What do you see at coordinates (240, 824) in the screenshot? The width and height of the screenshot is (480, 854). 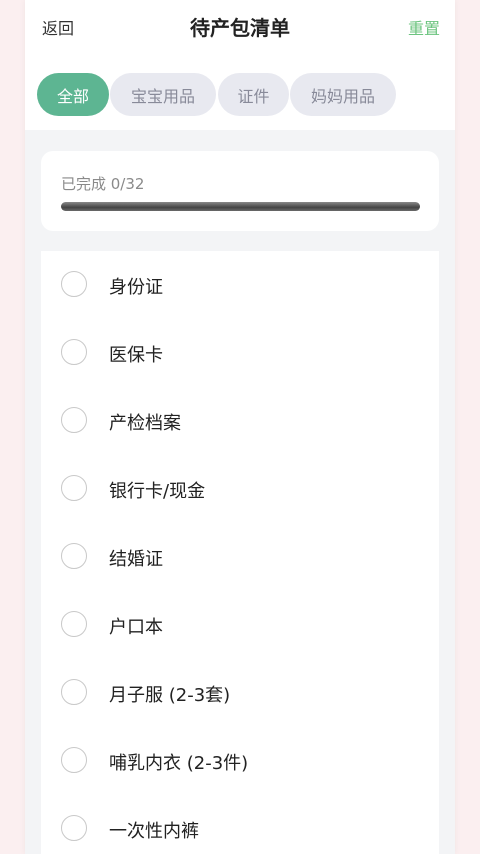 I see `list-item: 一次性内裤` at bounding box center [240, 824].